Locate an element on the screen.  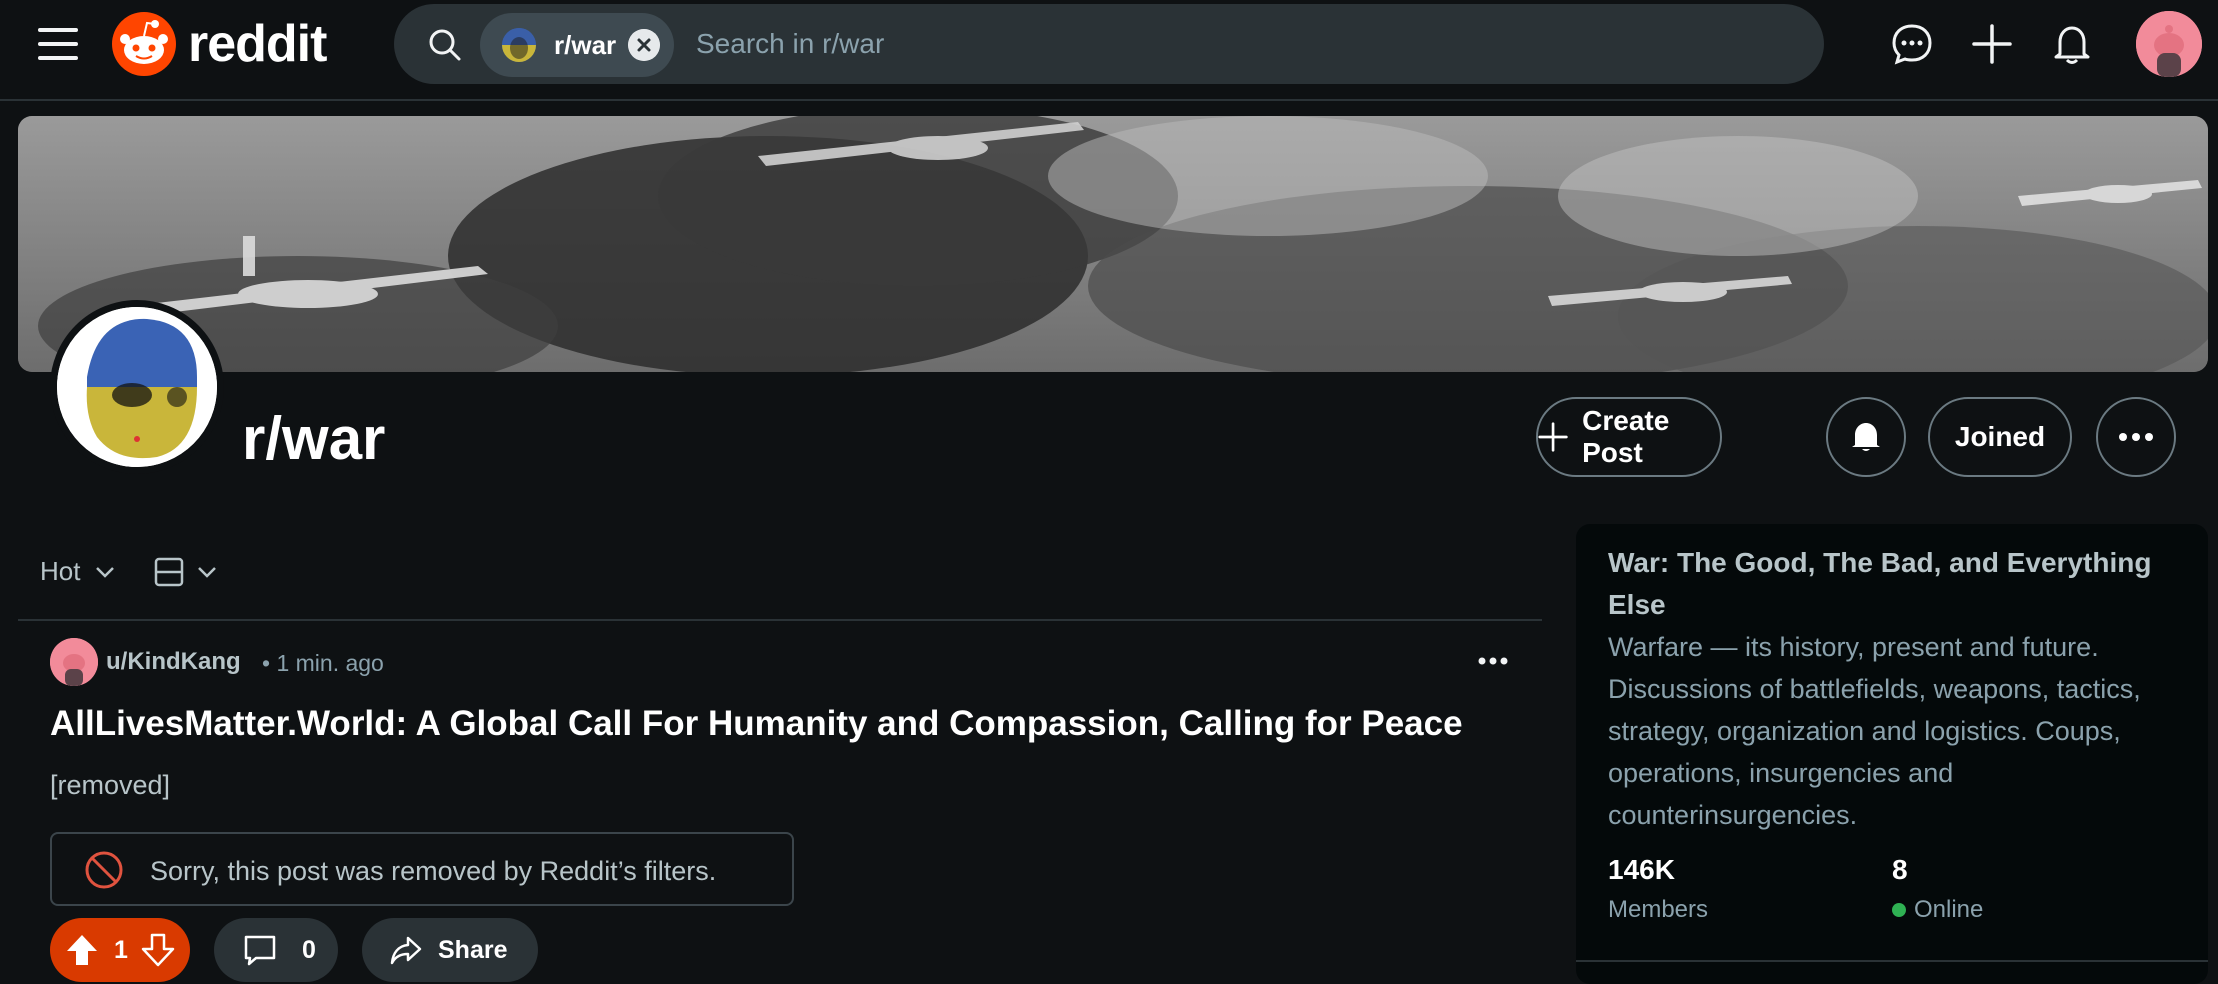
post-time: • 1 min. ago is located at coordinates (323, 663).